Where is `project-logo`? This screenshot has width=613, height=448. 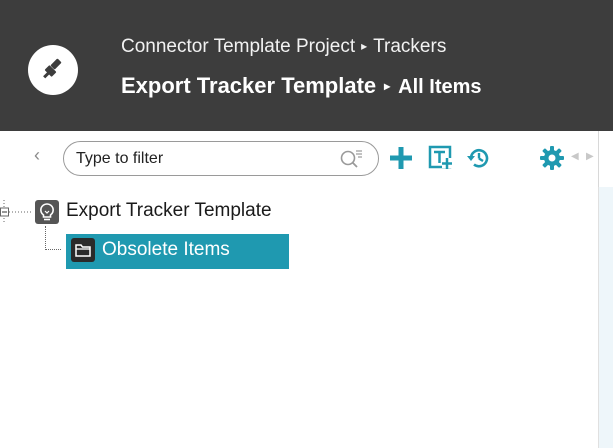 project-logo is located at coordinates (53, 70).